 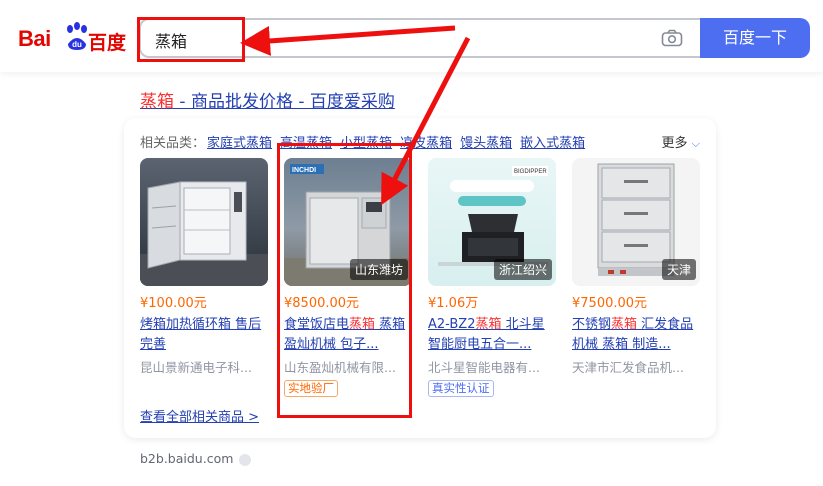 I want to click on source-domain: b2b.baidu.com, so click(x=196, y=458).